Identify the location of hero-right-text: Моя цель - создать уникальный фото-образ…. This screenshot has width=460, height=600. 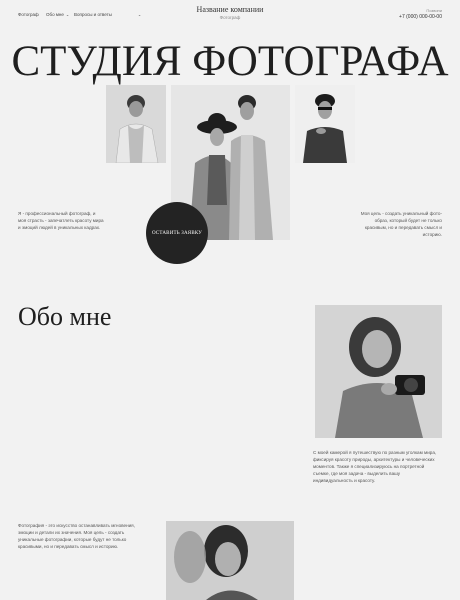
(401, 224).